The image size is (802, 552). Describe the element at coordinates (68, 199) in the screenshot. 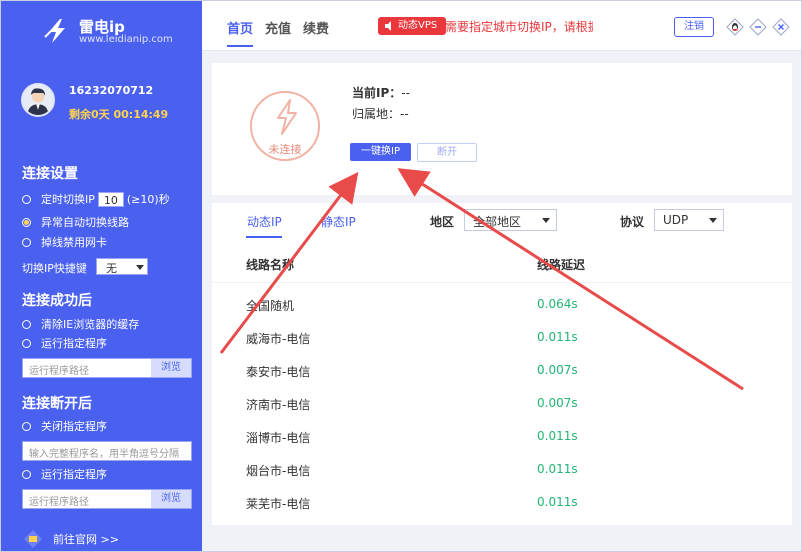

I see `timed-switch-prefix: 定时切换IP` at that location.